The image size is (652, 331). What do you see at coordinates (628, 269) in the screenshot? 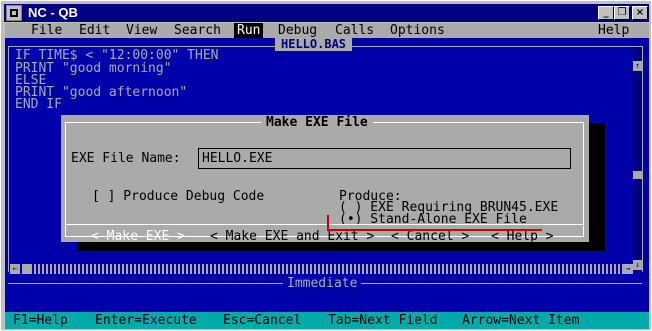
I see `scroll-right-arrow-icon: →` at bounding box center [628, 269].